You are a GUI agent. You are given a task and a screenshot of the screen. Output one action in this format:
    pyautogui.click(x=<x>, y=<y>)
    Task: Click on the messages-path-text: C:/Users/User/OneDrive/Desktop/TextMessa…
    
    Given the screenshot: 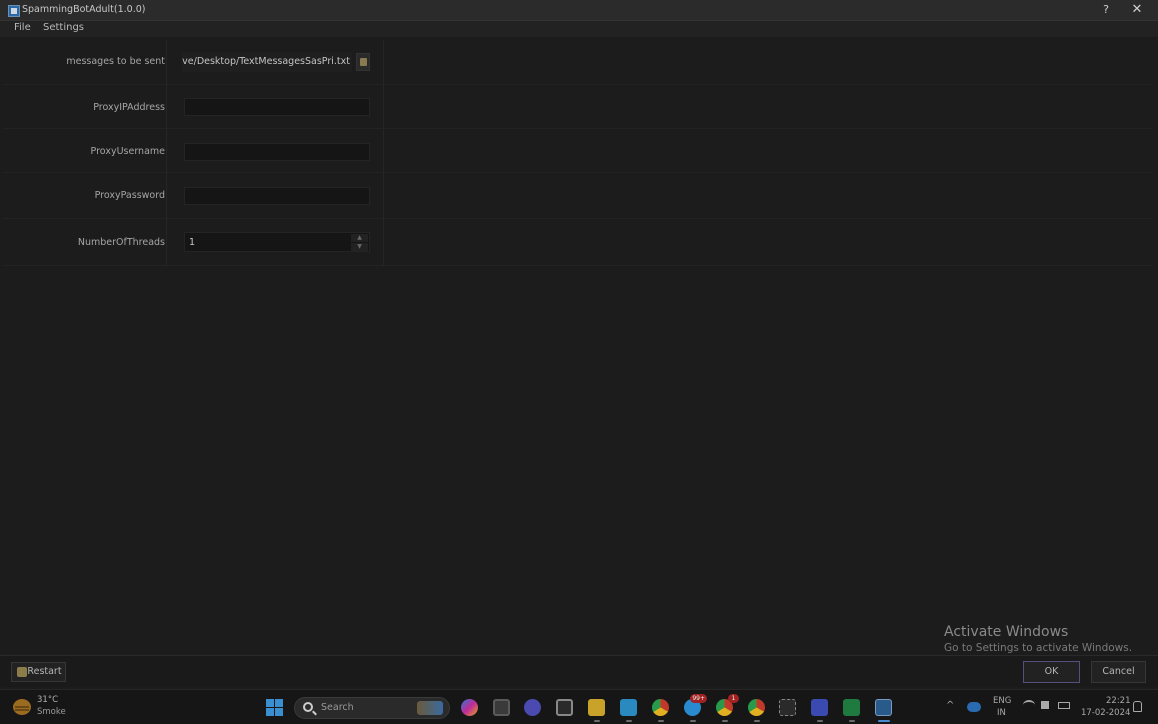 What is the action you would take?
    pyautogui.click(x=266, y=61)
    